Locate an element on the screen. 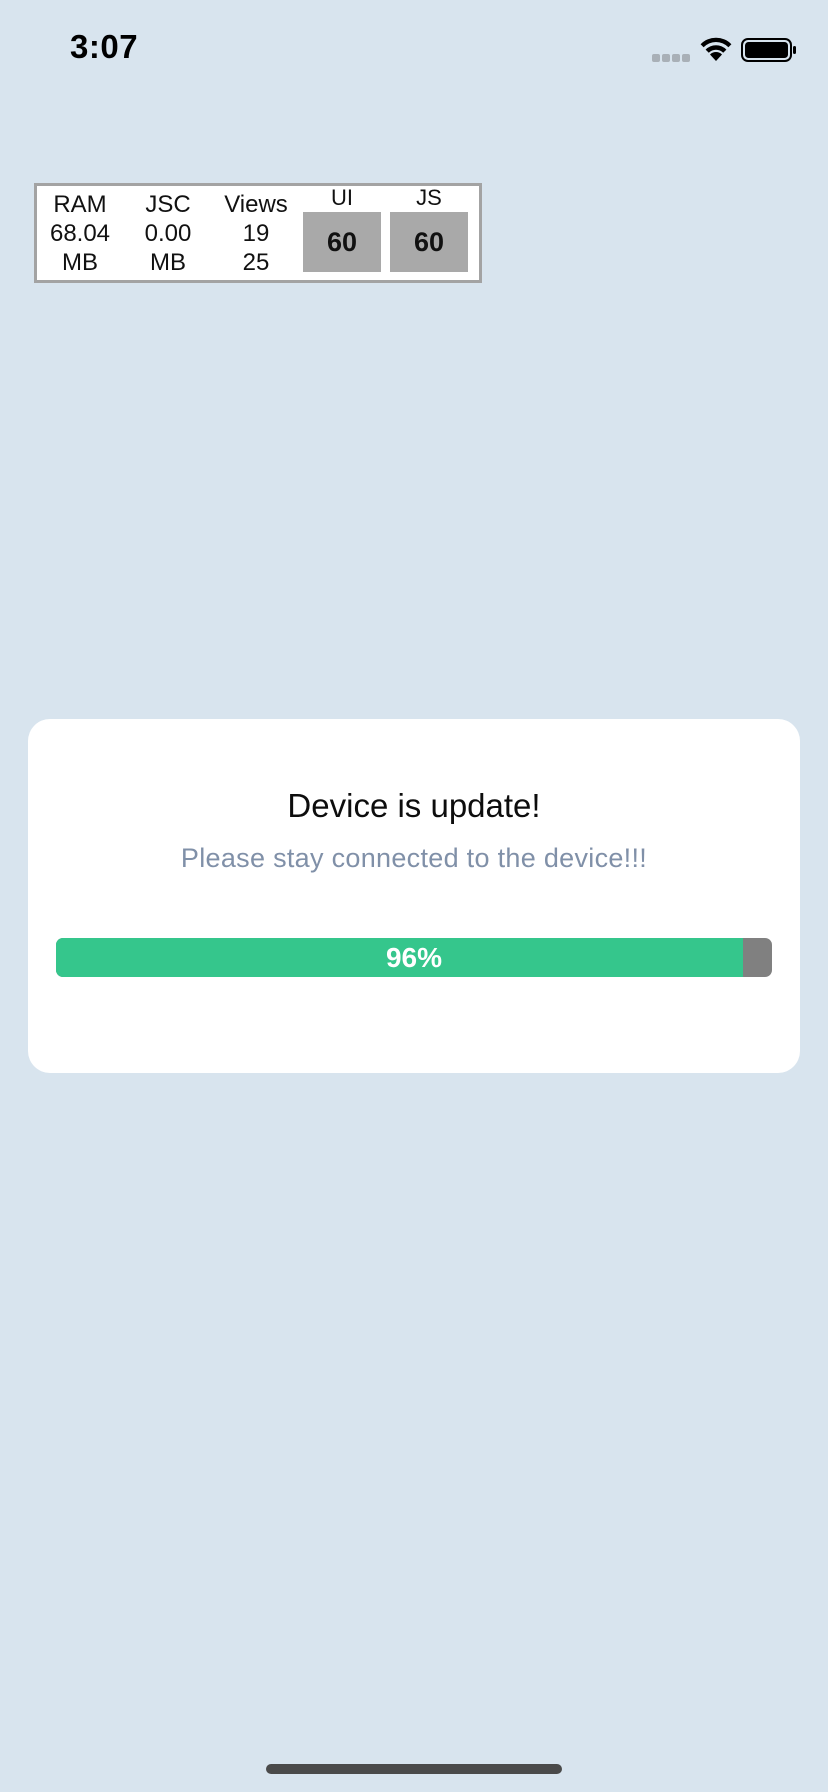 The width and height of the screenshot is (828, 1792). perf-column-jsc: JSC 0.00 MB is located at coordinates (168, 233).